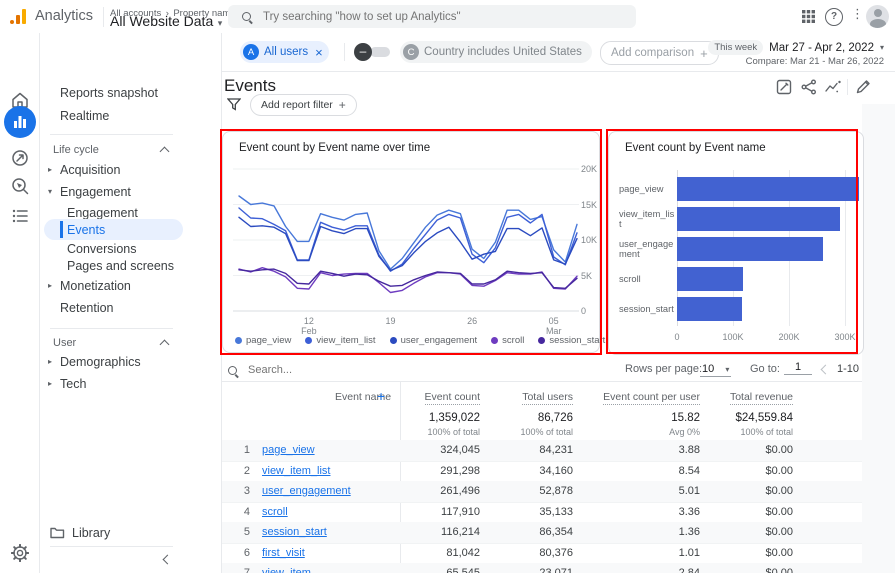 The image size is (895, 573). I want to click on rail-item-explore, so click(20, 186).